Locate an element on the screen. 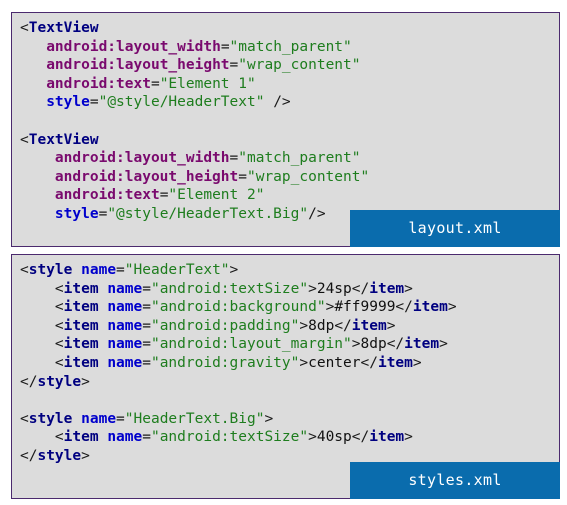  file-label-styles-xml: styles.xml is located at coordinates (455, 480).